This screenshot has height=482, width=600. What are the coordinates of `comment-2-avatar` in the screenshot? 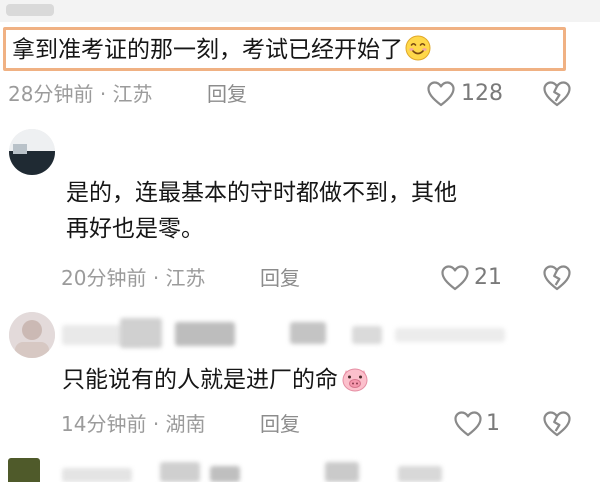 It's located at (32, 152).